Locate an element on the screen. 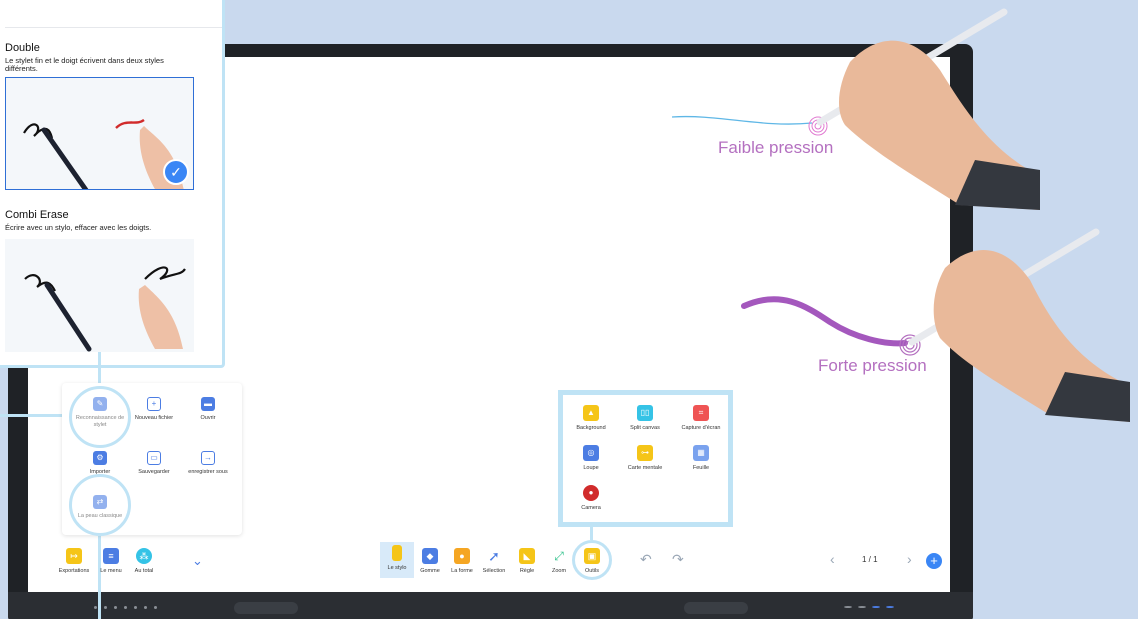  tool-label: Feuille is located at coordinates (701, 468).